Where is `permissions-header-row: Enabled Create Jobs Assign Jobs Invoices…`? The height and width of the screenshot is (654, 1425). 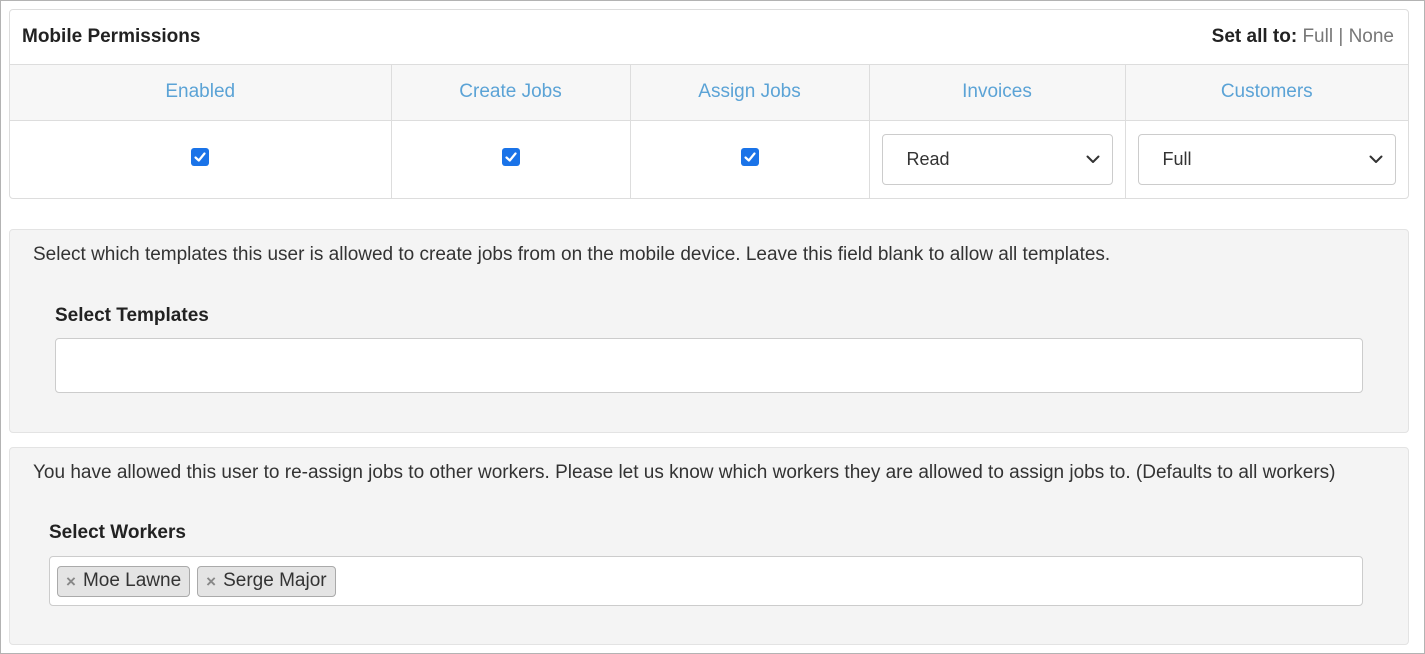
permissions-header-row: Enabled Create Jobs Assign Jobs Invoices… is located at coordinates (709, 93).